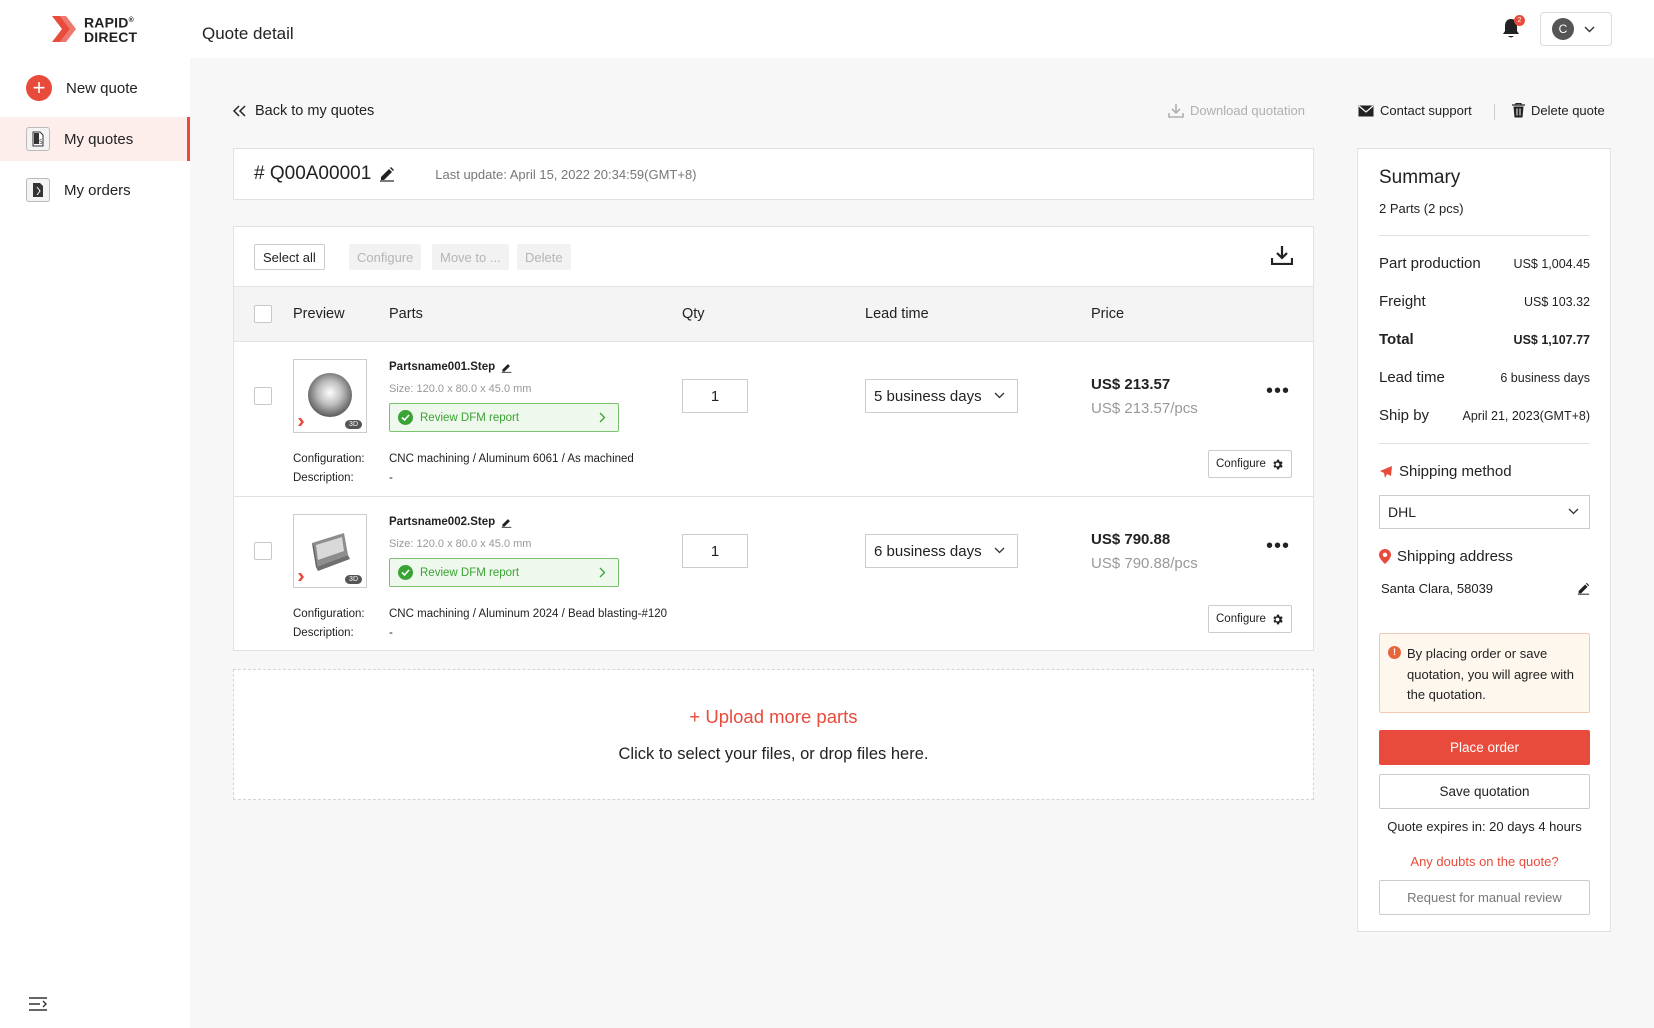 Image resolution: width=1654 pixels, height=1028 pixels. Describe the element at coordinates (1556, 302) in the screenshot. I see `summary-value: US$ 103.32` at that location.